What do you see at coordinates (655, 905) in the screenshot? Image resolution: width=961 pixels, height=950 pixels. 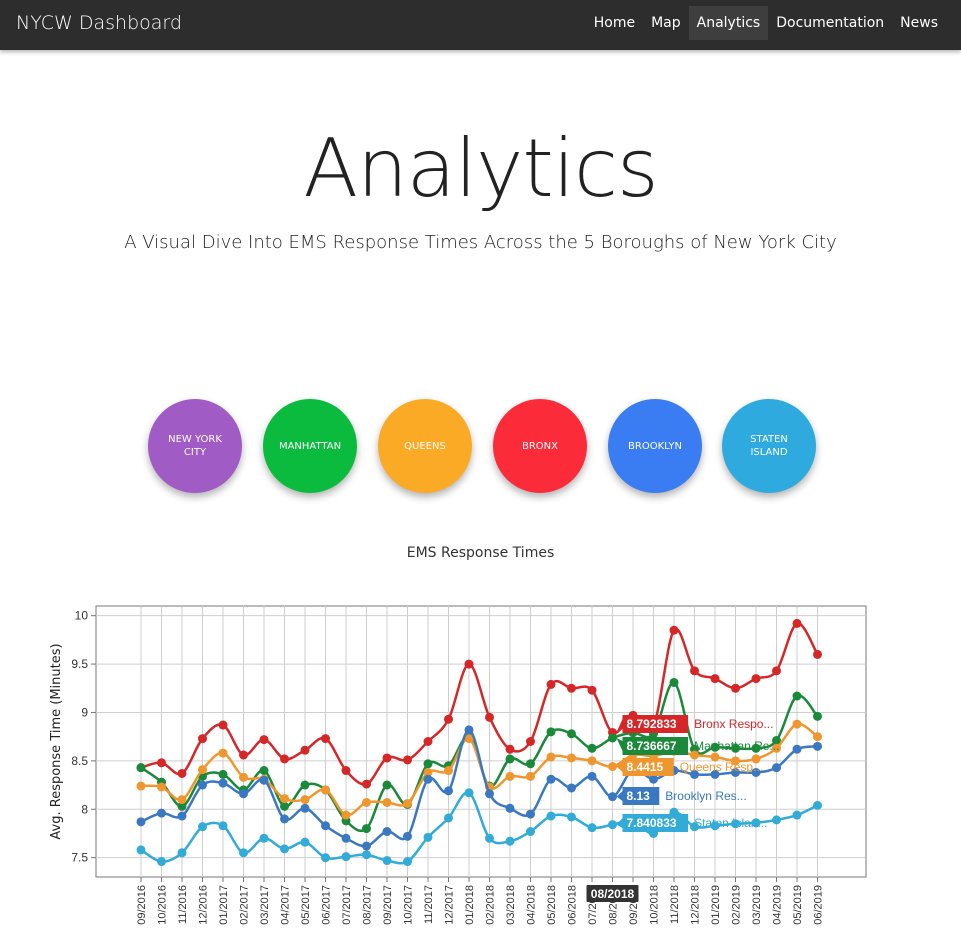 I see `x-tick-label: 10/2018` at bounding box center [655, 905].